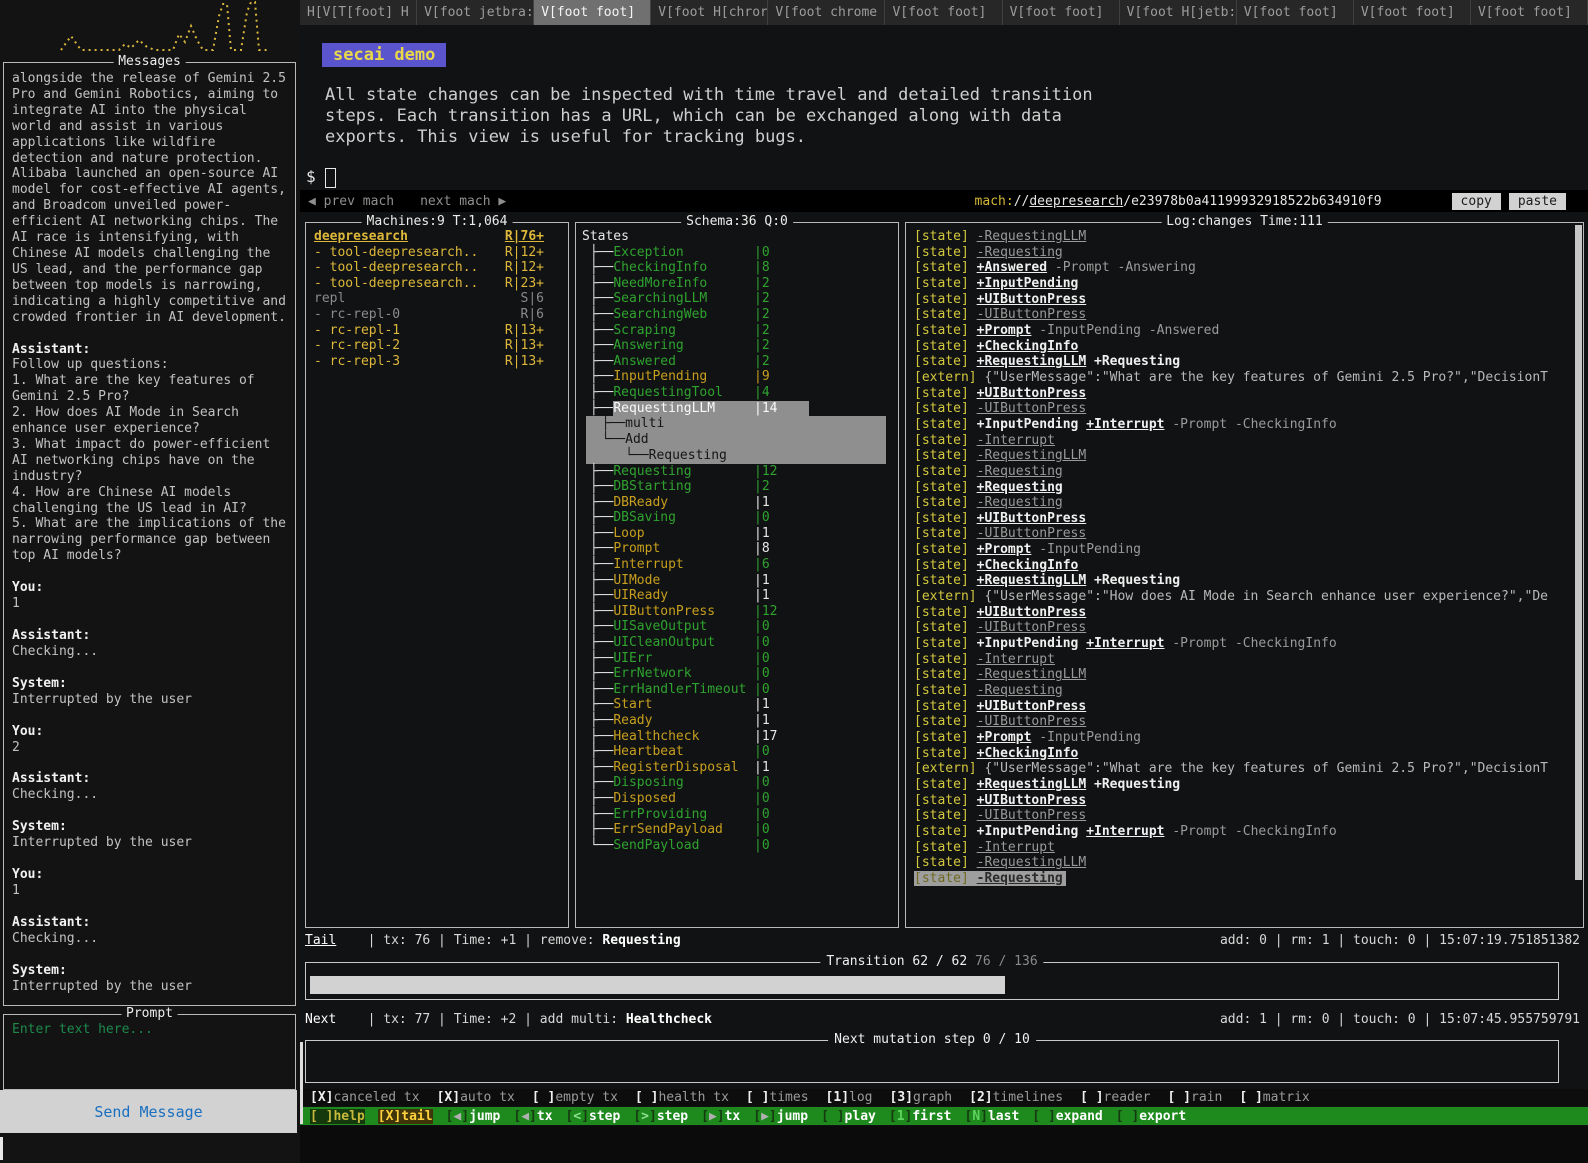  I want to click on state-child-row: └──Add, so click(736, 440).